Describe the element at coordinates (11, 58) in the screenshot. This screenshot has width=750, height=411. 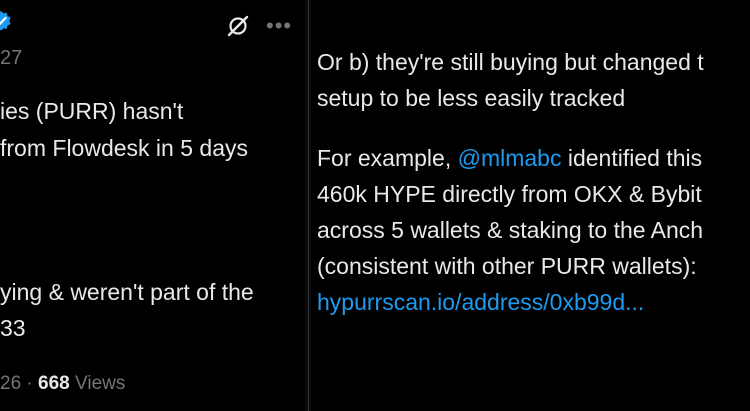
I see `handle-date: 27` at that location.